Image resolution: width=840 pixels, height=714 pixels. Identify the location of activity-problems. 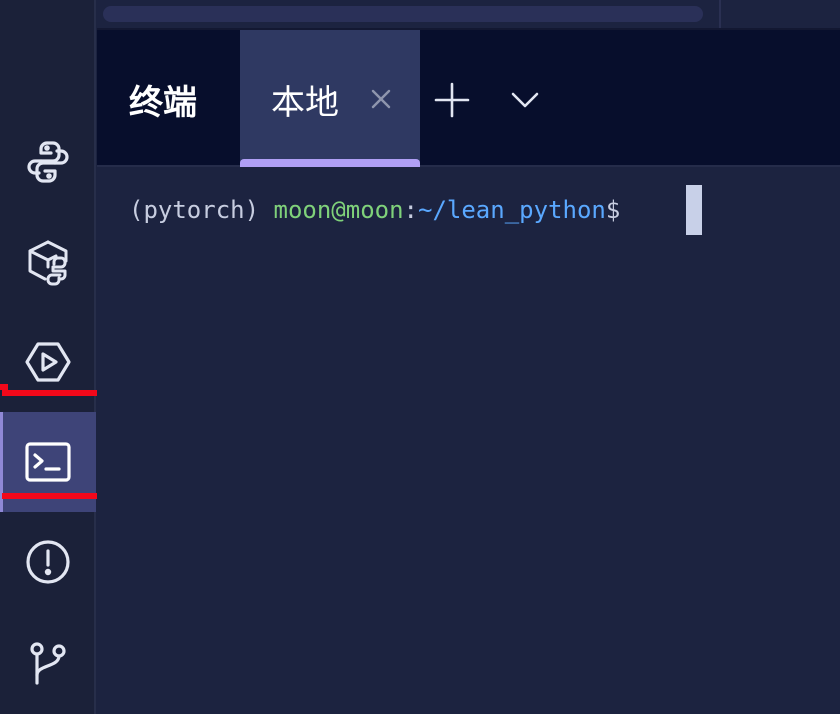
(48, 562).